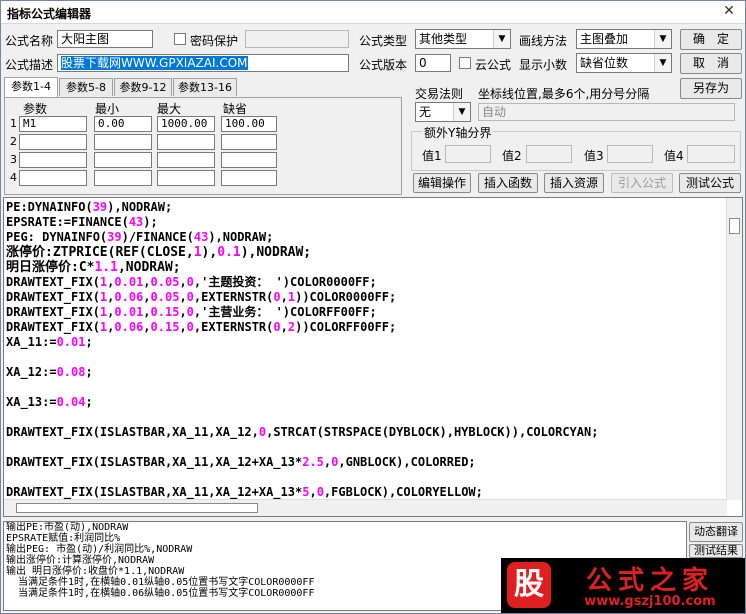 This screenshot has height=614, width=746. I want to click on draw-method-label: 画线方法, so click(543, 41).